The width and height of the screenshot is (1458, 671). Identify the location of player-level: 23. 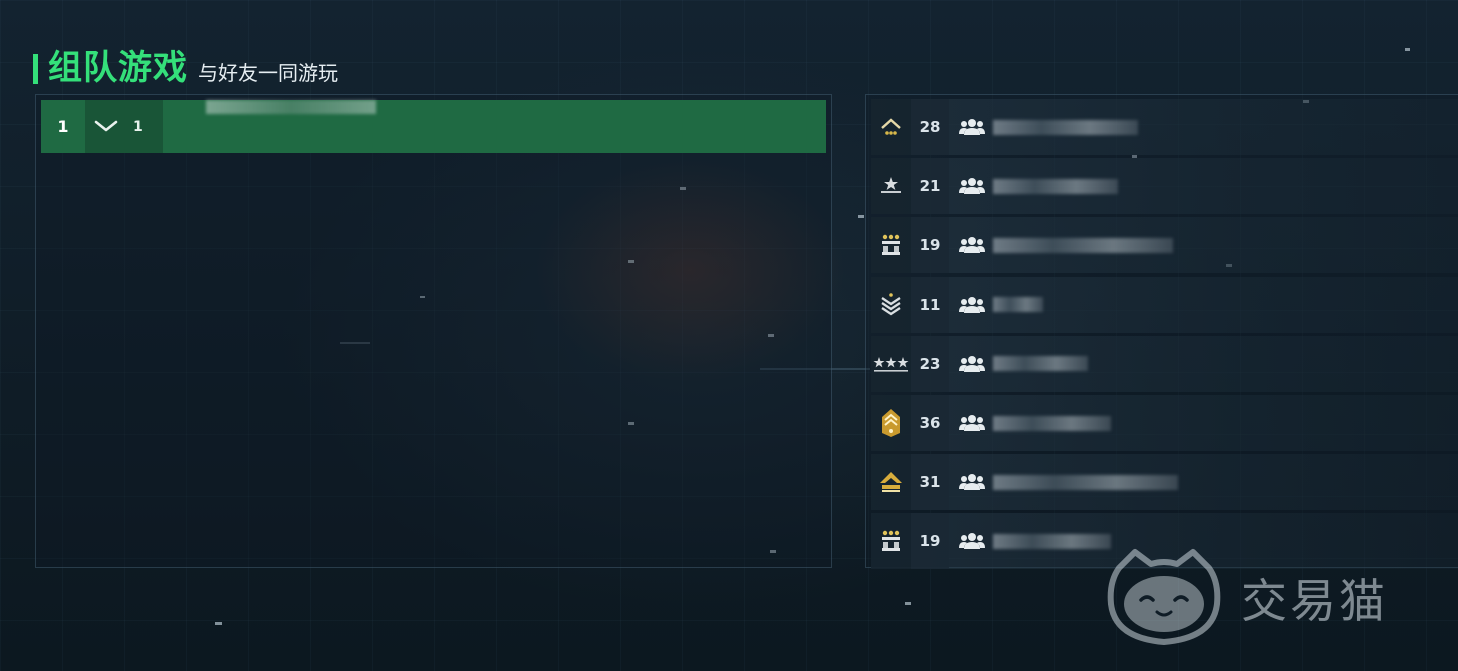
(930, 363).